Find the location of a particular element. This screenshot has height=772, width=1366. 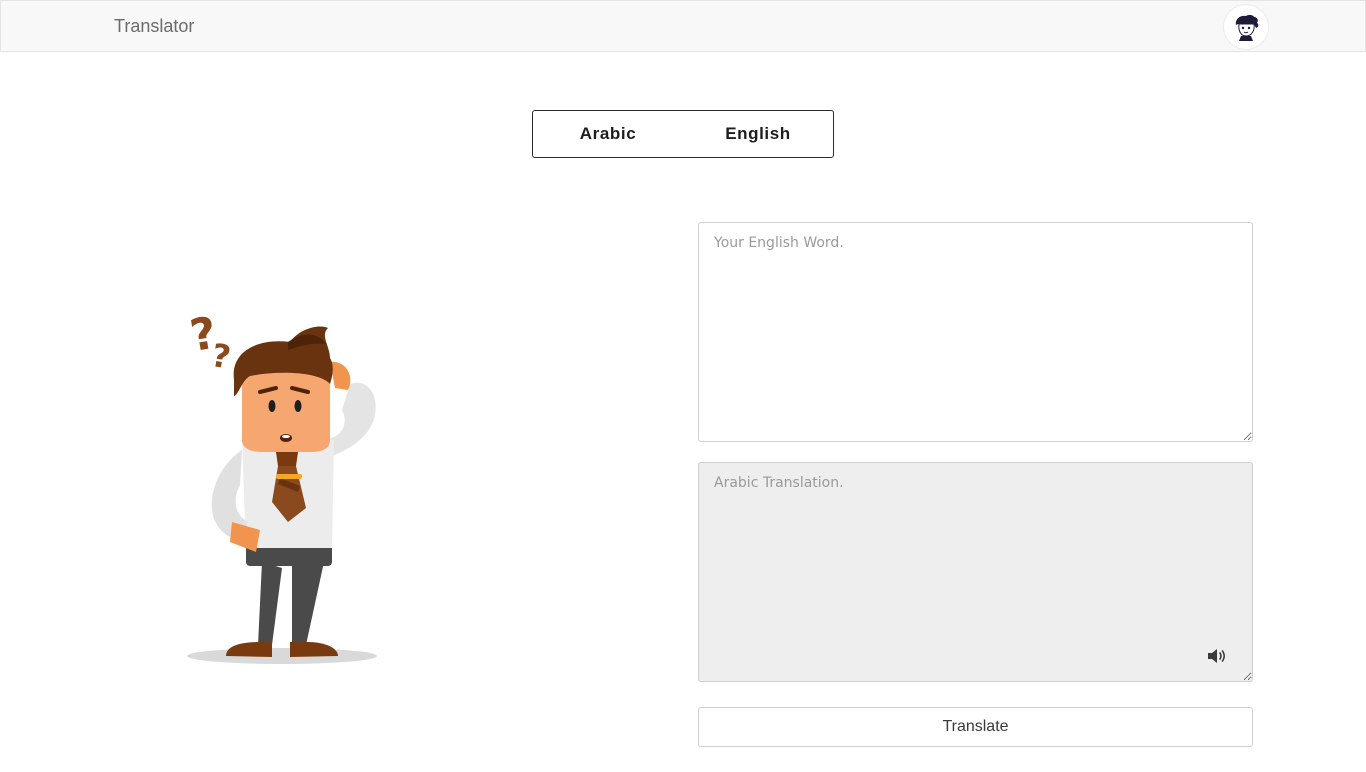

navbar: Translator is located at coordinates (683, 26).